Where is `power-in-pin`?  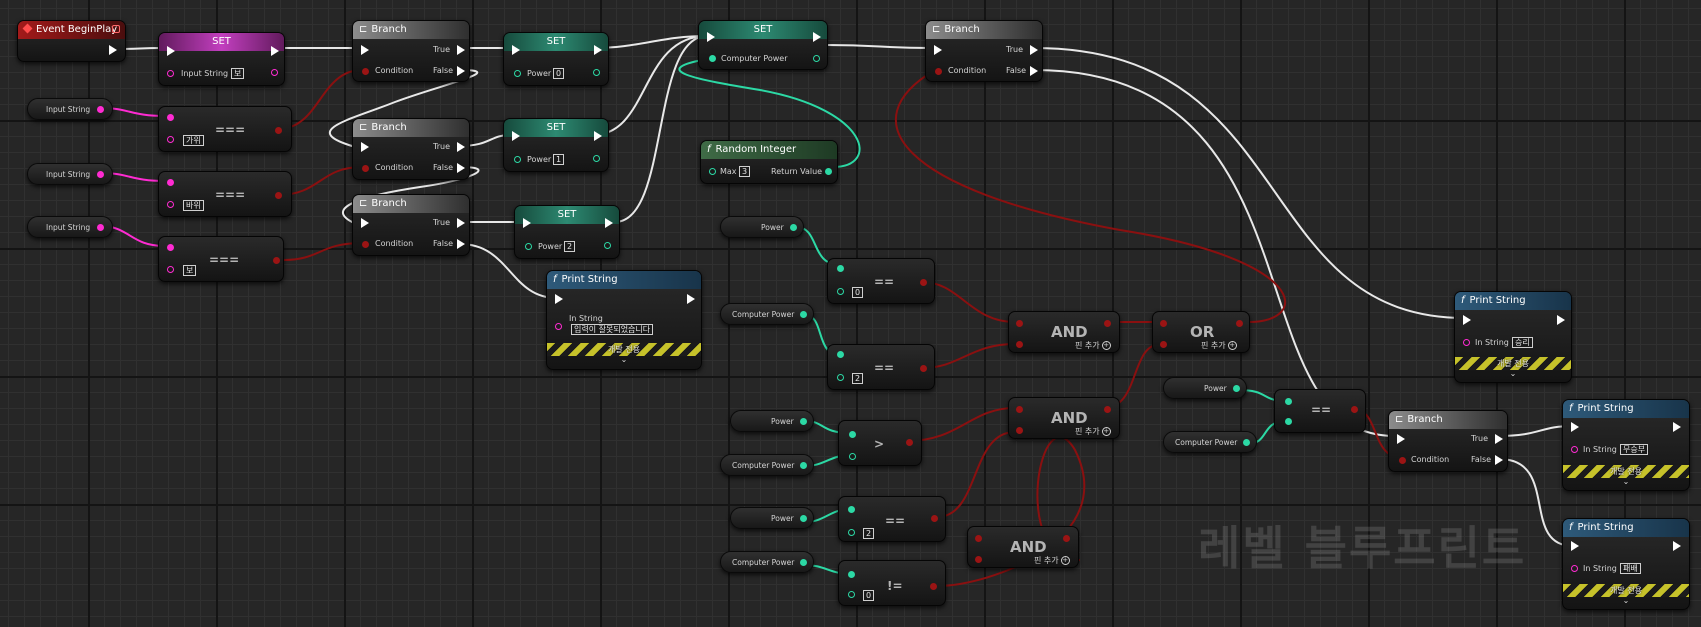 power-in-pin is located at coordinates (517, 73).